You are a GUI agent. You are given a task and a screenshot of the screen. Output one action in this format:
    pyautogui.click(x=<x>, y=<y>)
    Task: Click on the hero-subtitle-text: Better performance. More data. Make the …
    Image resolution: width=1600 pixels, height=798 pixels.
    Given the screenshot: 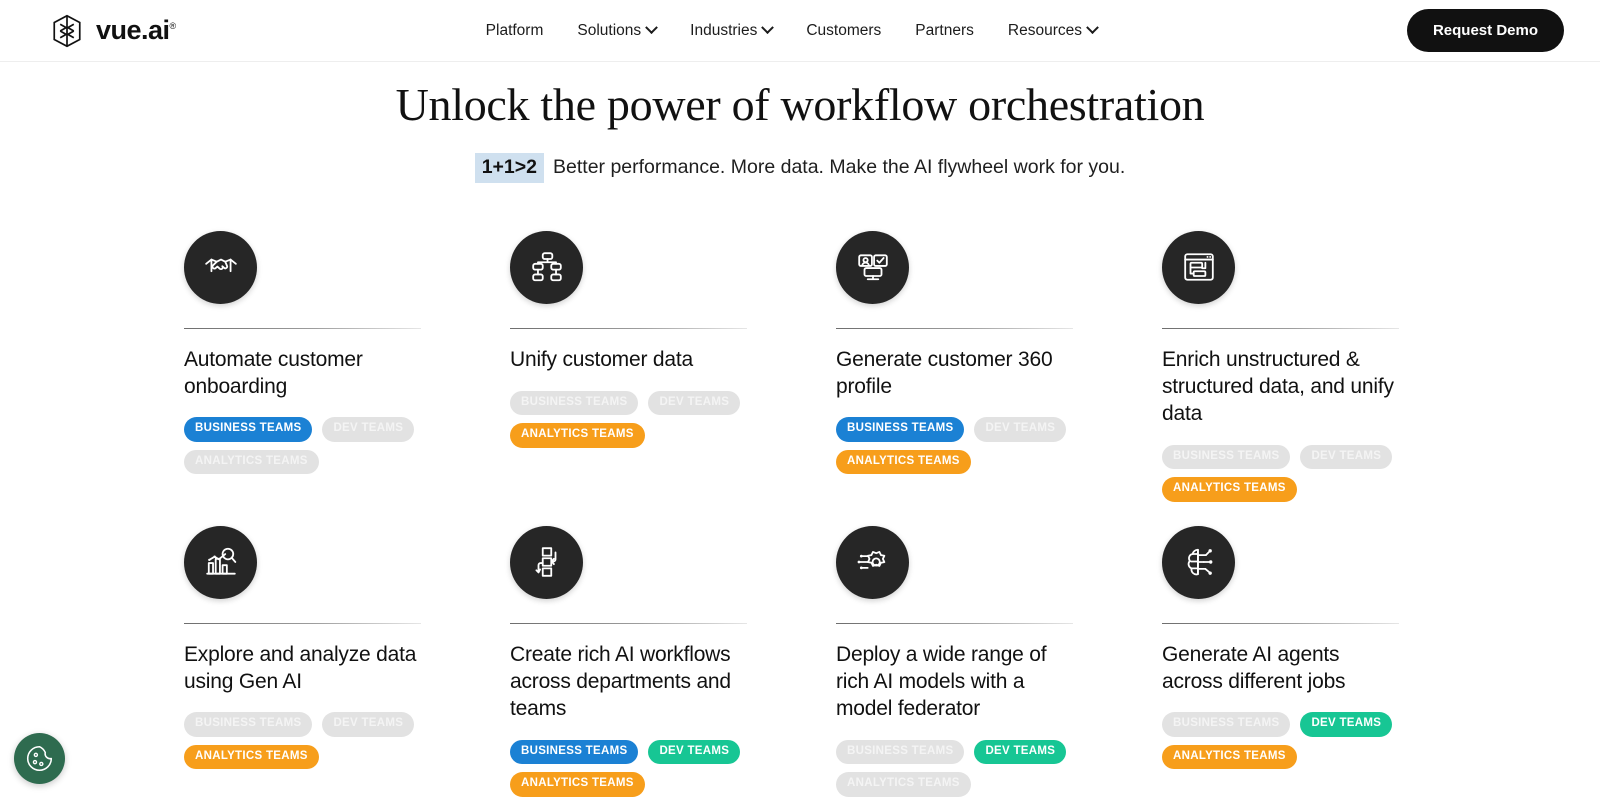 What is the action you would take?
    pyautogui.click(x=839, y=167)
    